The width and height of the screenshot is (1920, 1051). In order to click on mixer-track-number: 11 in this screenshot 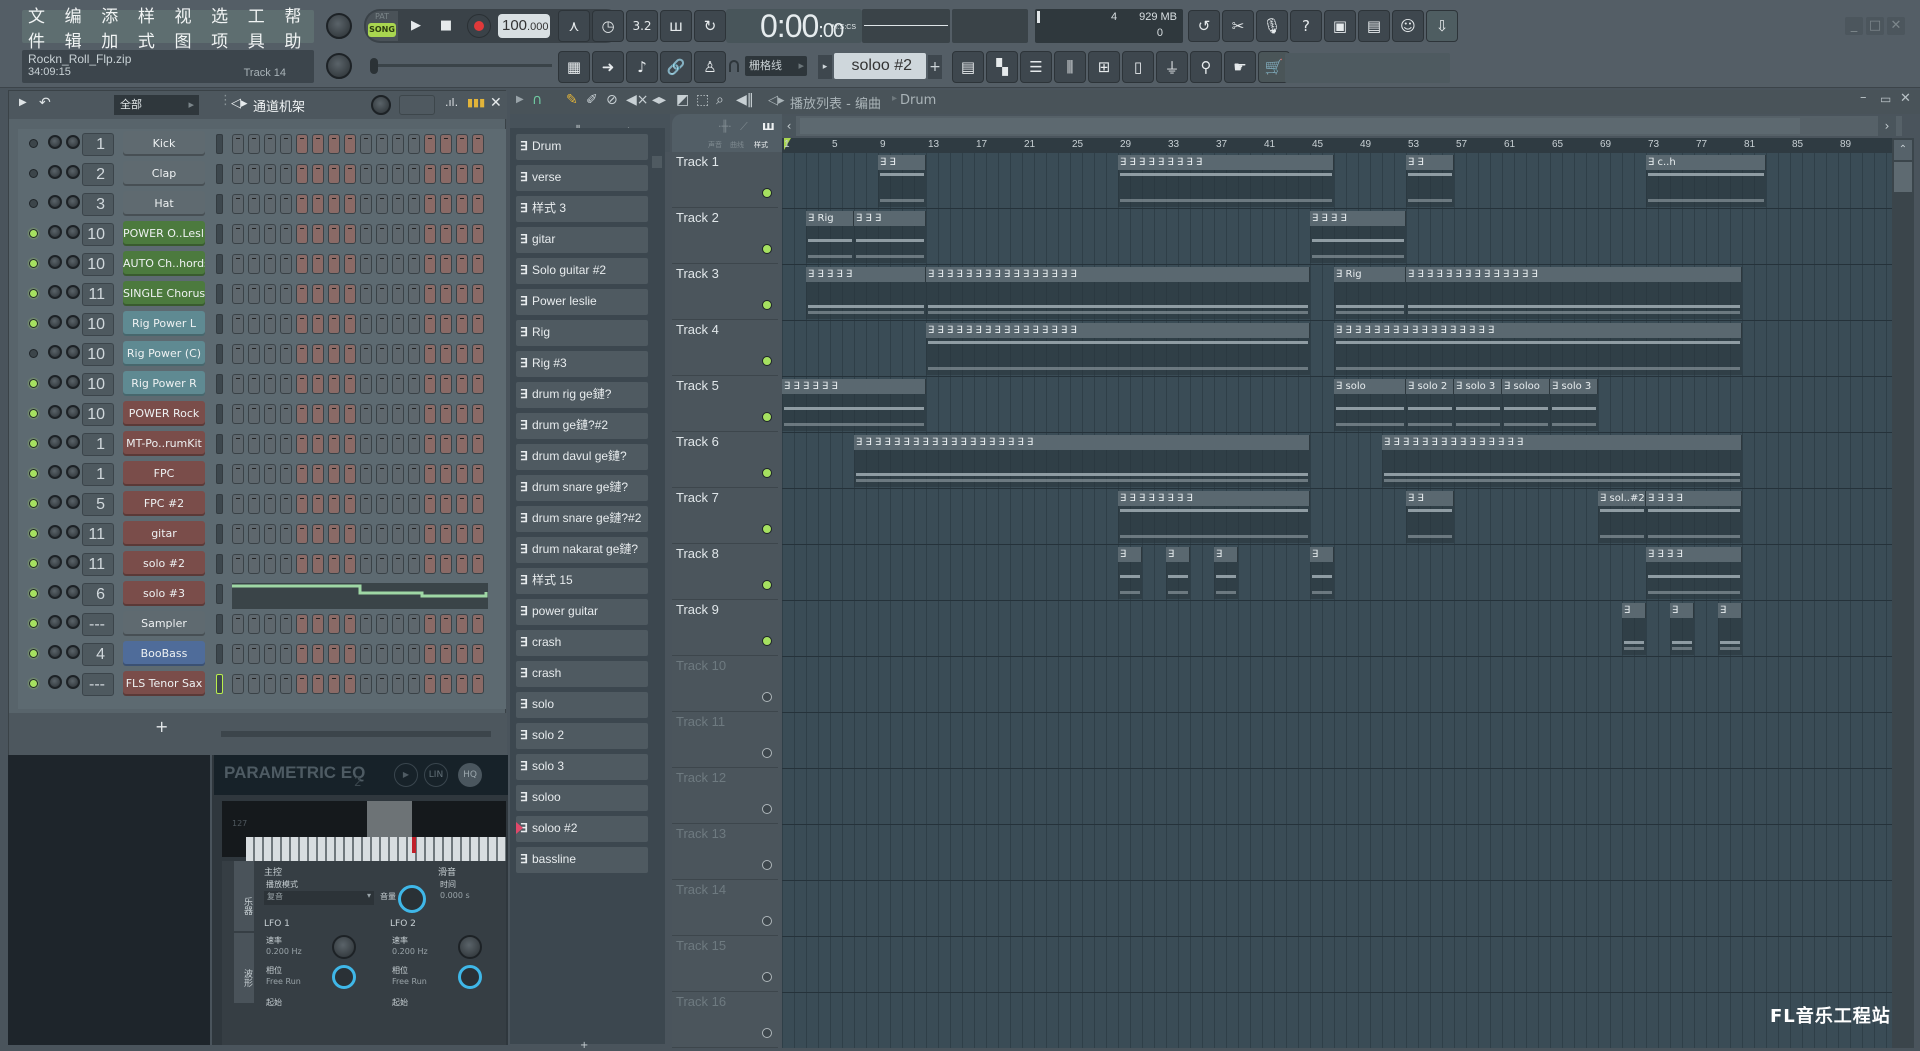, I will do `click(98, 534)`.